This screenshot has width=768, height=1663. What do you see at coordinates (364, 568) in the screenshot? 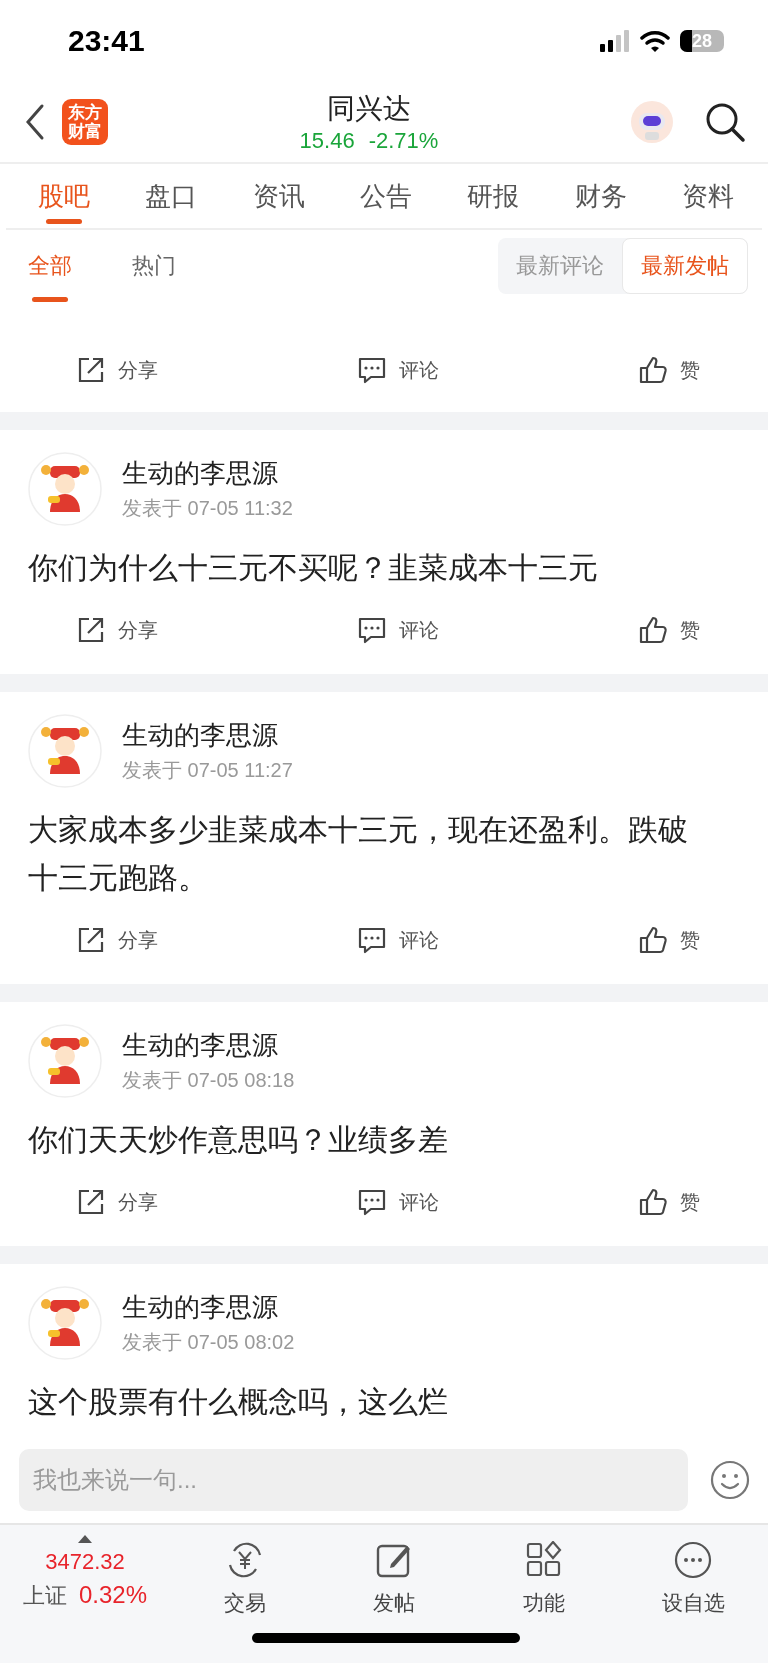
I see `post-text: 你们为什么十三元不买呢？韭菜成本十三元` at bounding box center [364, 568].